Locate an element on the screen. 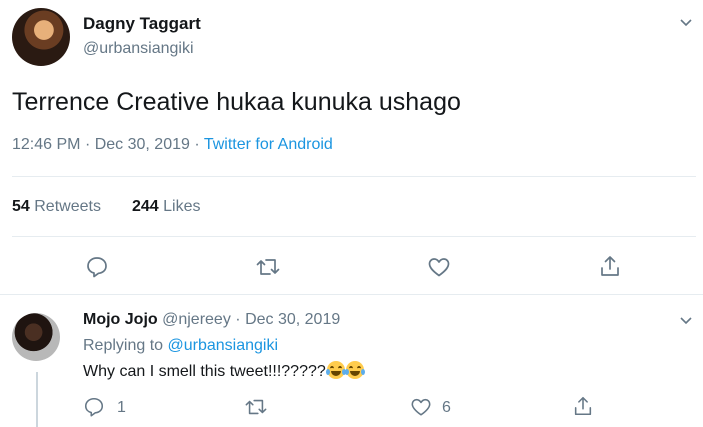 The width and height of the screenshot is (703, 427). author-avatar is located at coordinates (41, 37).